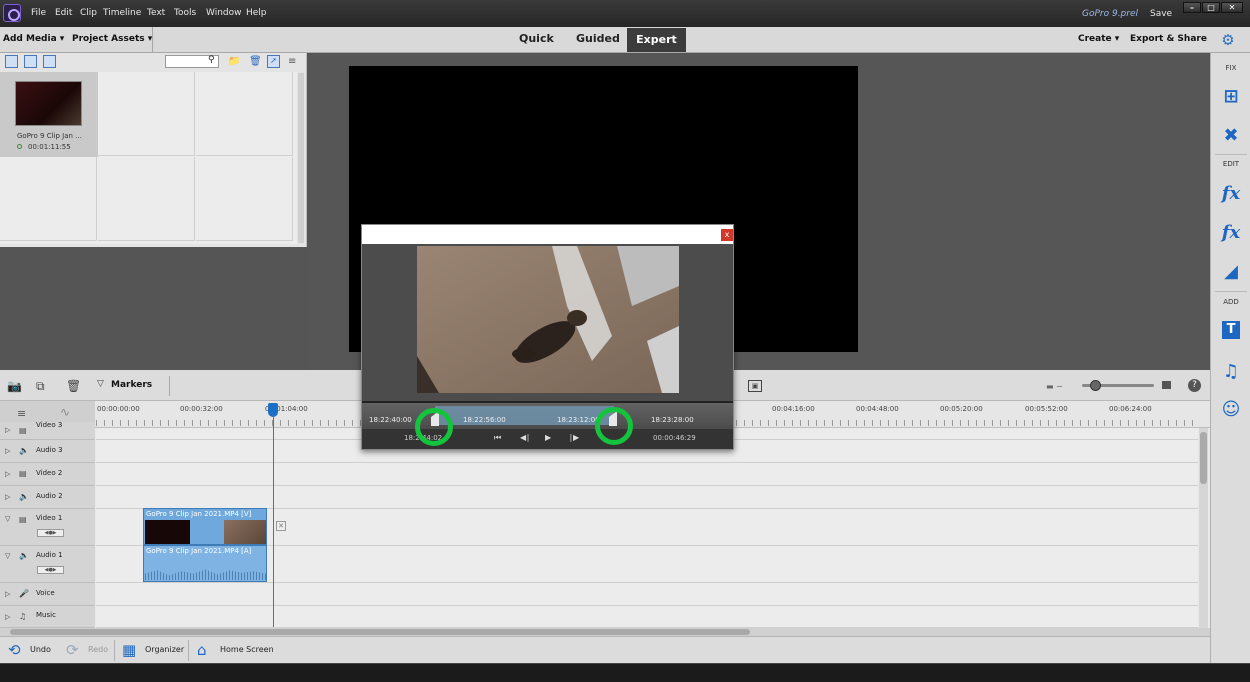 This screenshot has height=682, width=1250. I want to click on menu-window: Window, so click(224, 13).